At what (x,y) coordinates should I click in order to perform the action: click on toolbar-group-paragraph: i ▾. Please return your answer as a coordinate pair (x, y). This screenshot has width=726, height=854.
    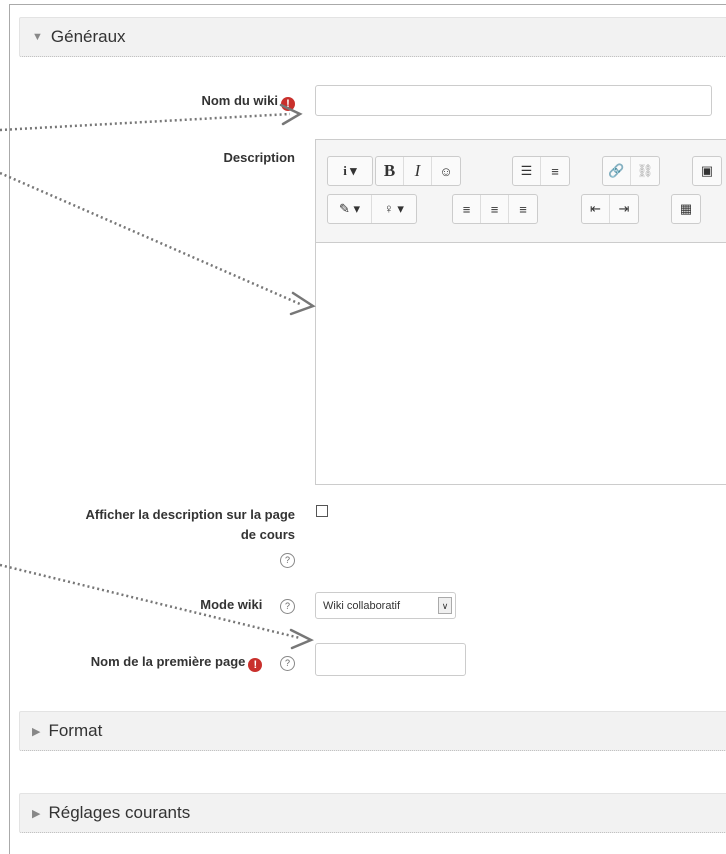
    Looking at the image, I should click on (350, 171).